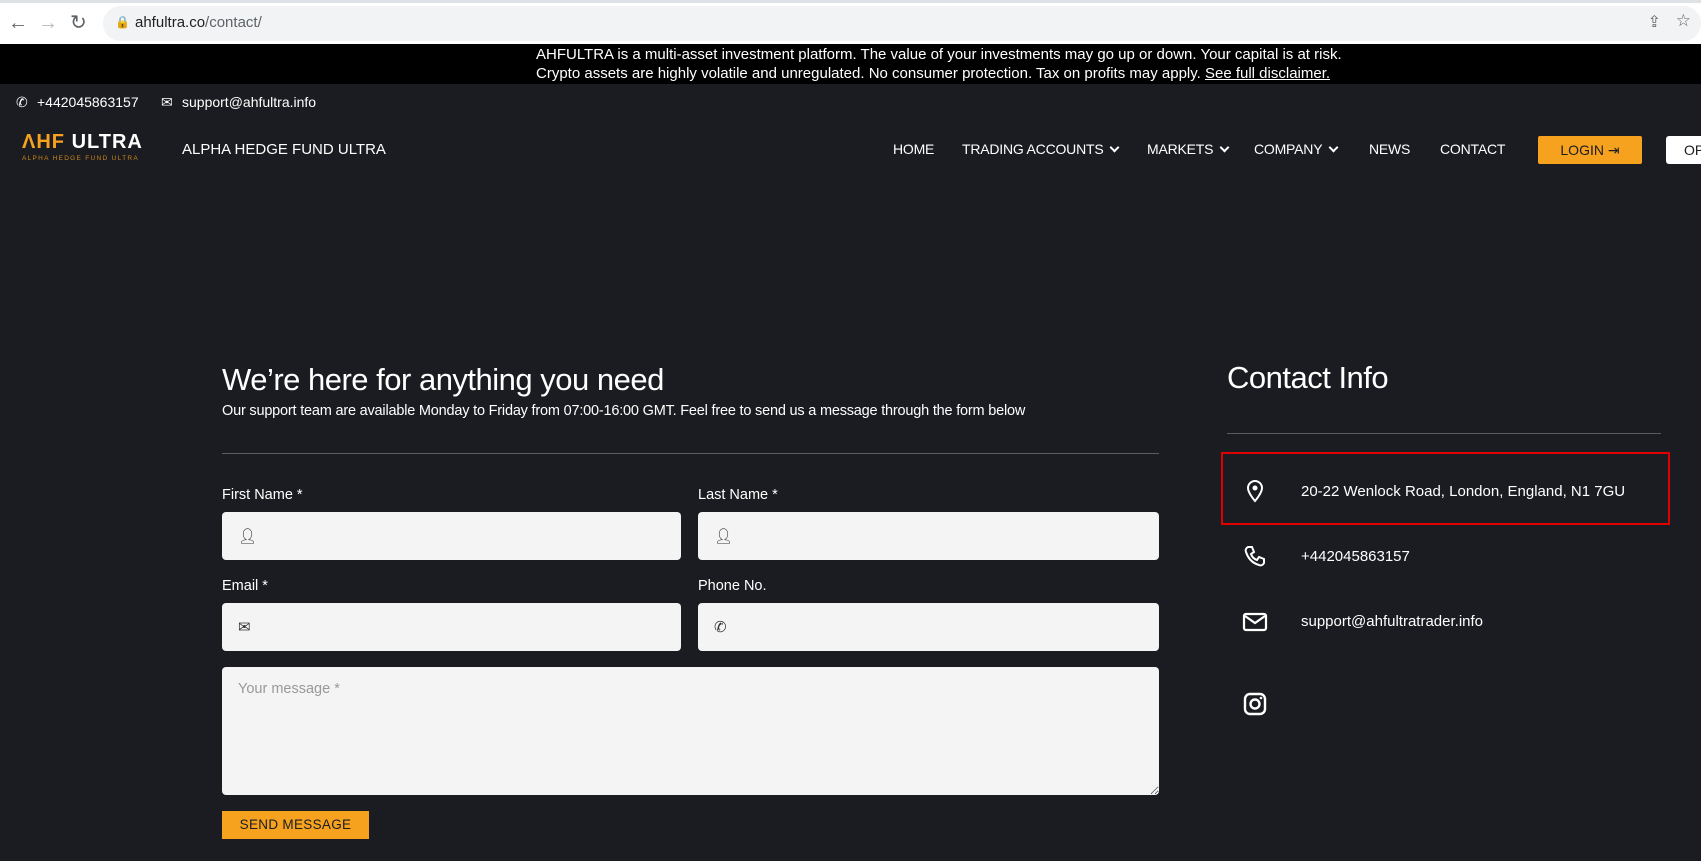  I want to click on phone-label: Phone No., so click(732, 586).